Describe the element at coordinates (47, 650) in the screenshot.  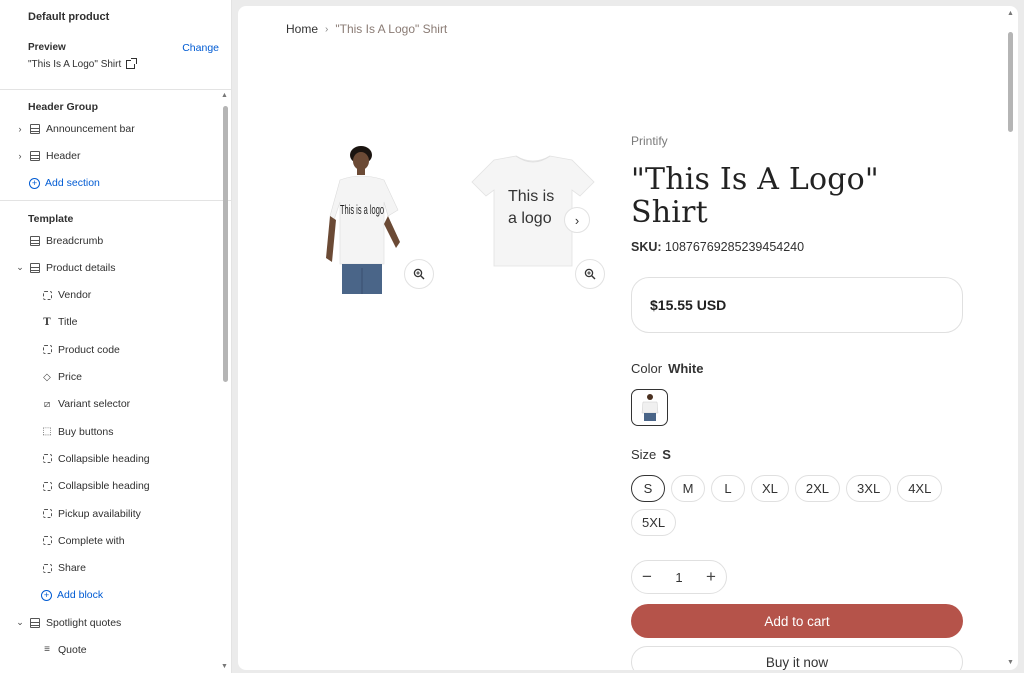
I see `text-lines-icon: ≡` at that location.